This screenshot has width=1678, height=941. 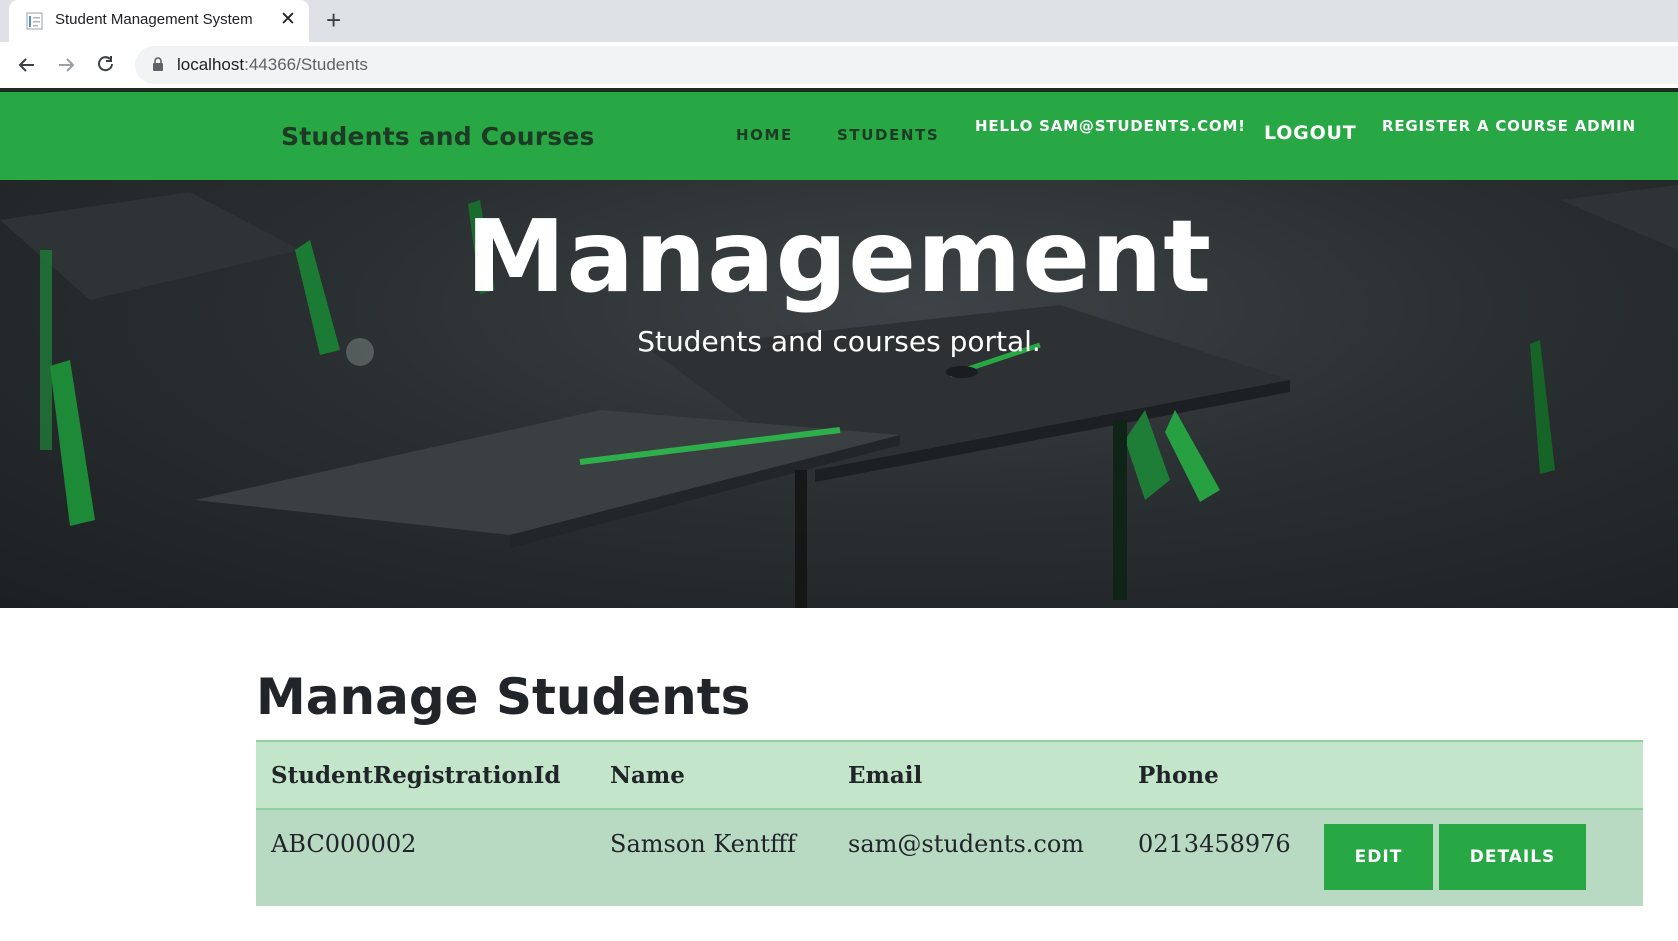 I want to click on tab-title: Student Management System, so click(x=154, y=19).